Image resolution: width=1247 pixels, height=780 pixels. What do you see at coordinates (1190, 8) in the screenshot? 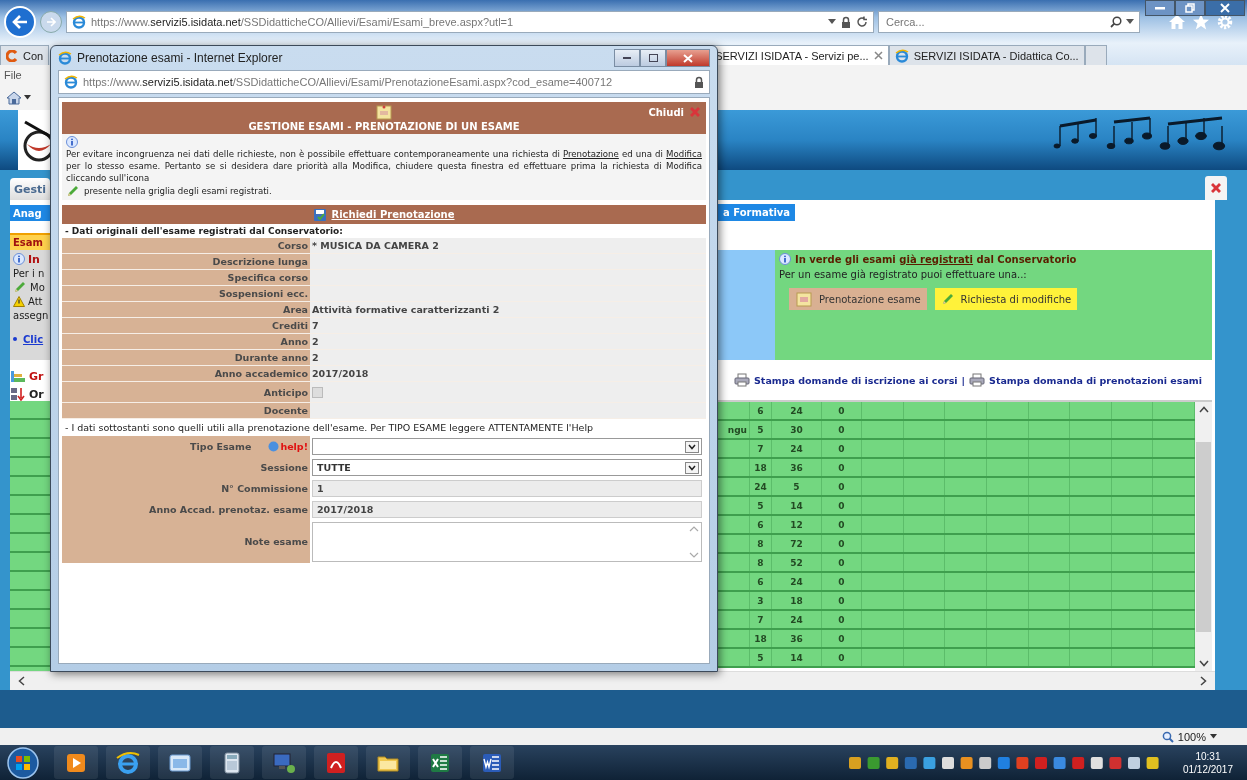
I see `restore-button` at bounding box center [1190, 8].